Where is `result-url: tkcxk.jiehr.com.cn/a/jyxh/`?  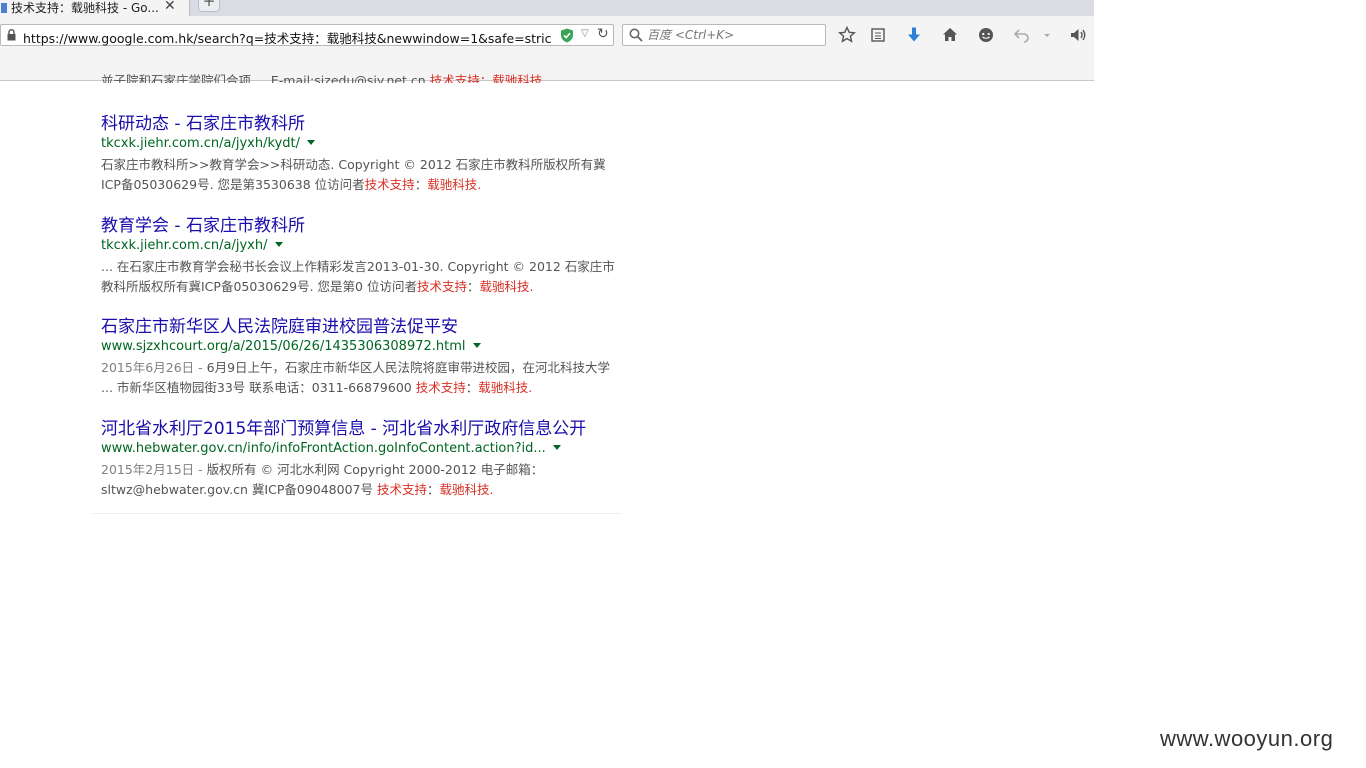
result-url: tkcxk.jiehr.com.cn/a/jyxh/ is located at coordinates (361, 245).